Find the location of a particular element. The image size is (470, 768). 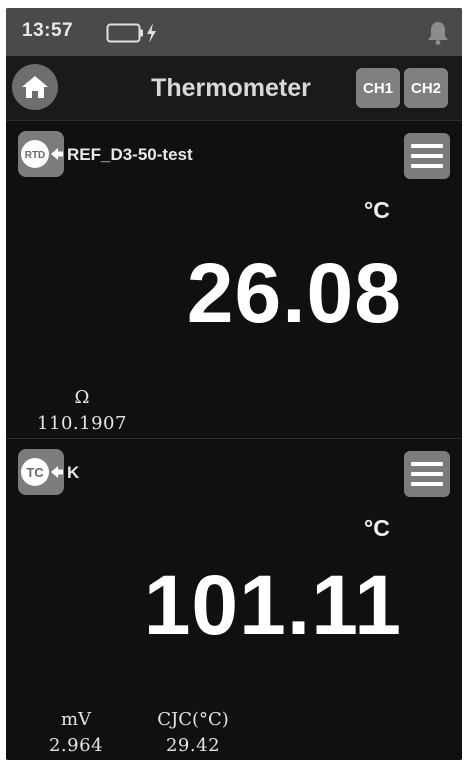

resistance-unit-label: Ω is located at coordinates (82, 397).